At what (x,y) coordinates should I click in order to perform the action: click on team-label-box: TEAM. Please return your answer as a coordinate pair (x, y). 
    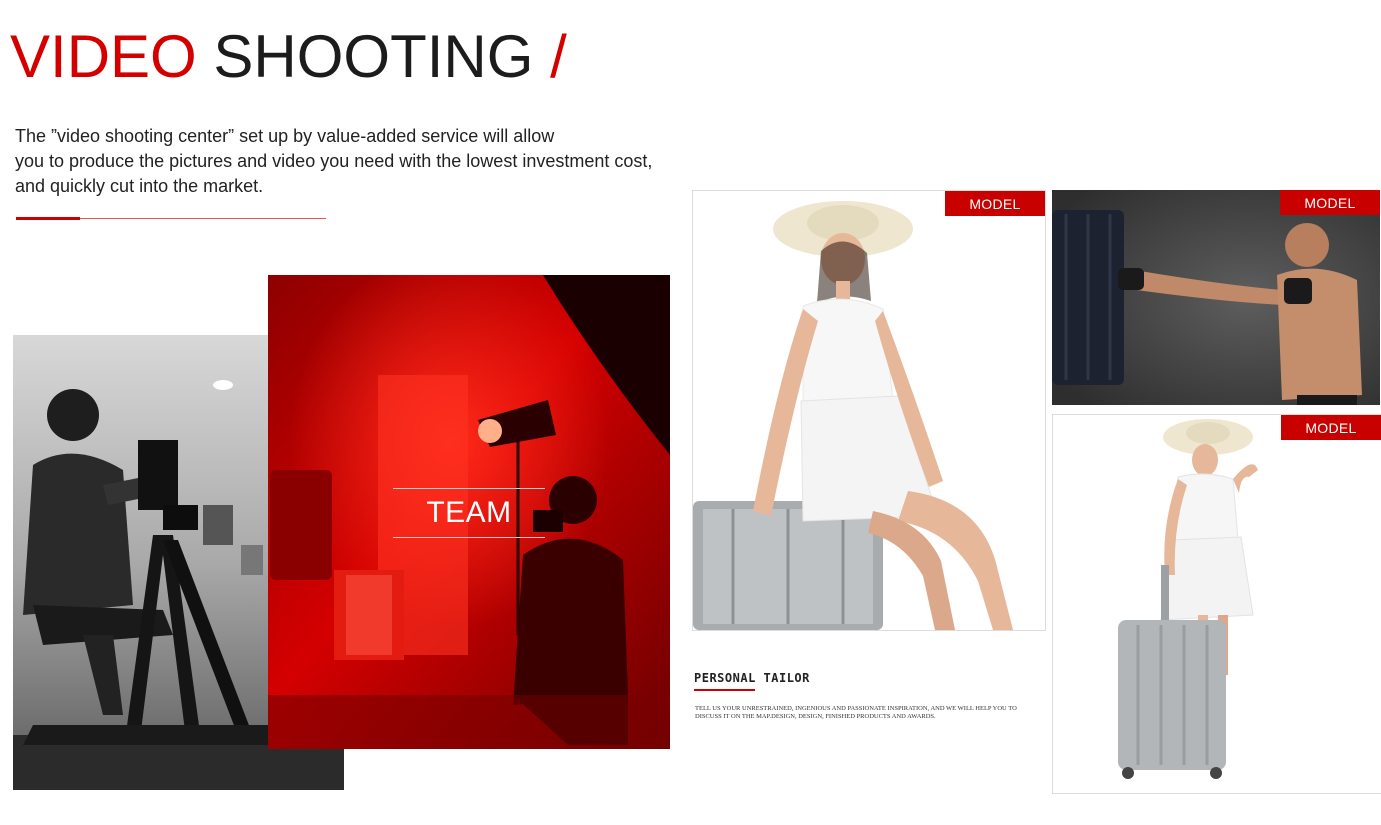
    Looking at the image, I should click on (469, 513).